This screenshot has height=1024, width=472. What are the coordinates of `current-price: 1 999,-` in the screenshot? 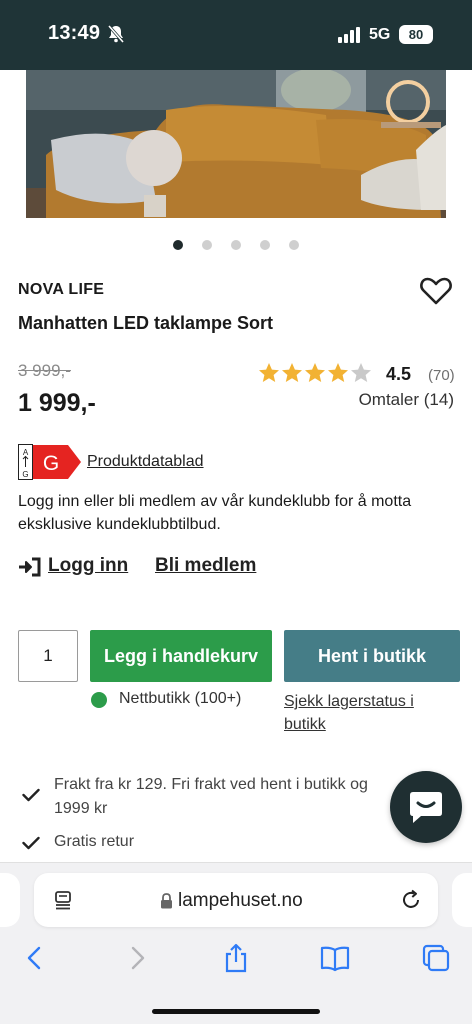 It's located at (57, 403).